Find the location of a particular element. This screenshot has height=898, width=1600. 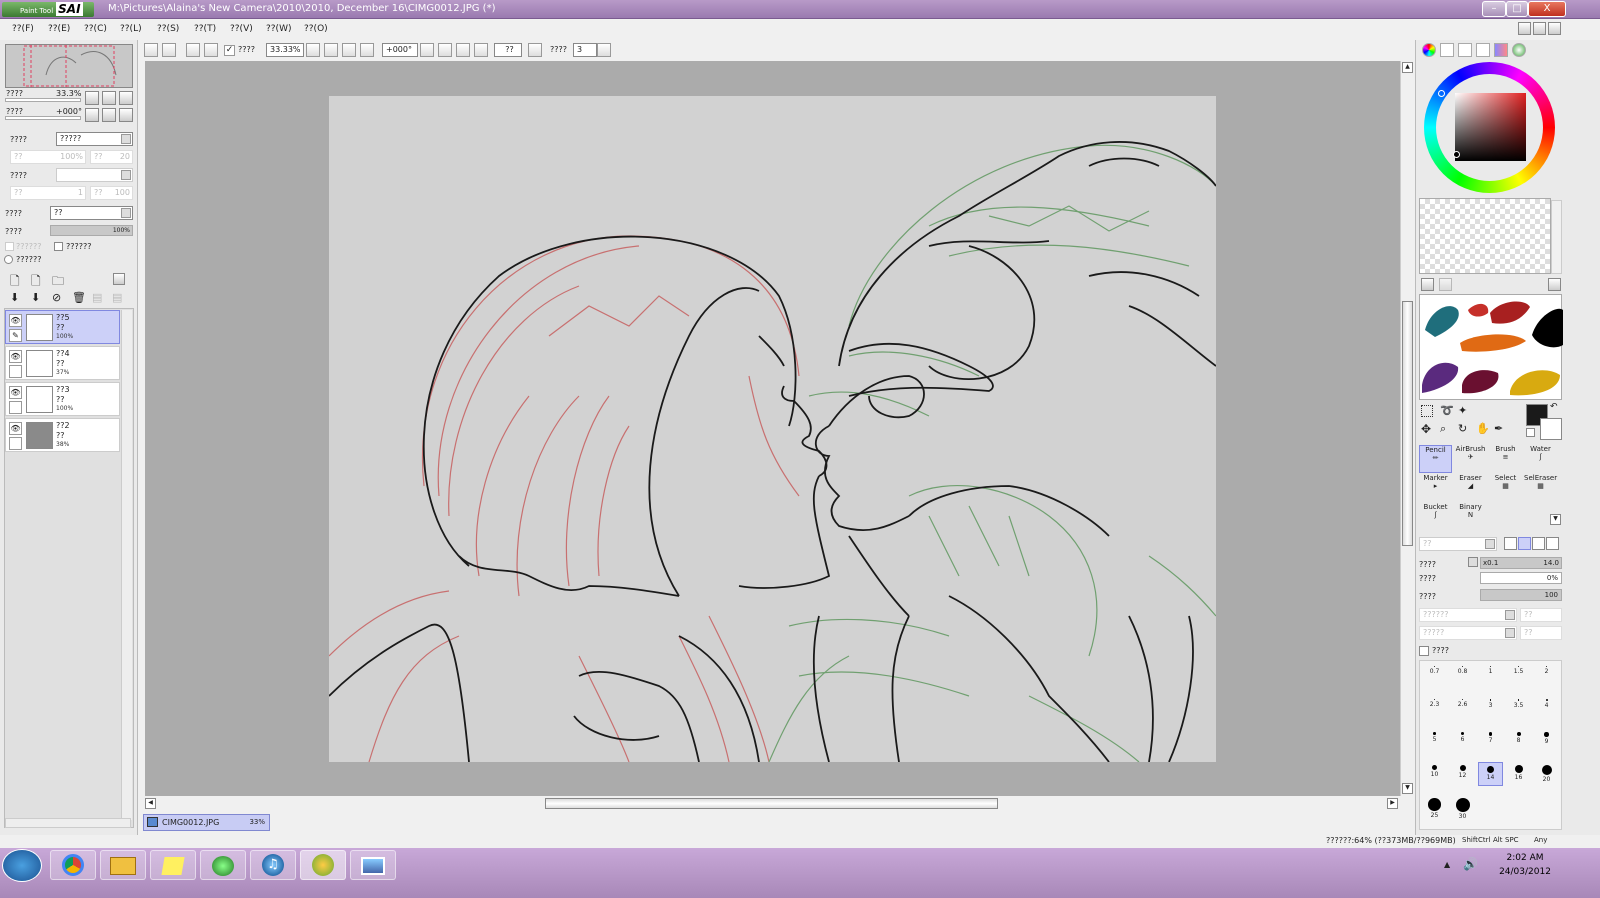

brush-size-preset: 0.7 is located at coordinates (1434, 675).